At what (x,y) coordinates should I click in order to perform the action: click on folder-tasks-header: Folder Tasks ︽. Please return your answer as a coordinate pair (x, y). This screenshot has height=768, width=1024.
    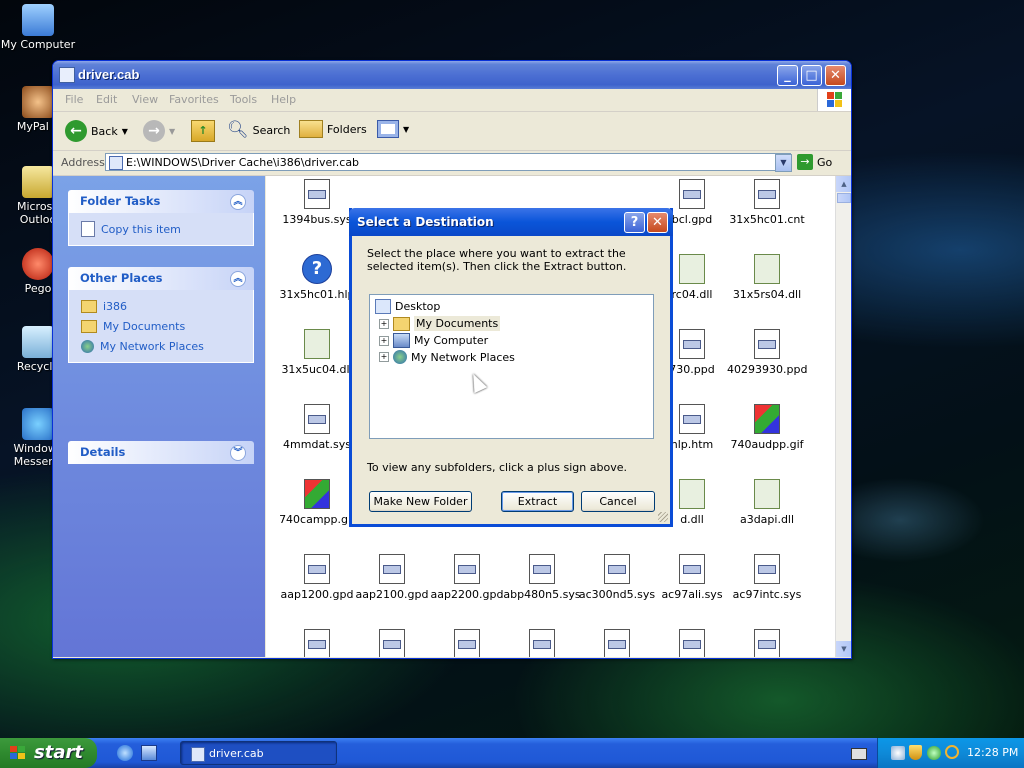
    Looking at the image, I should click on (161, 201).